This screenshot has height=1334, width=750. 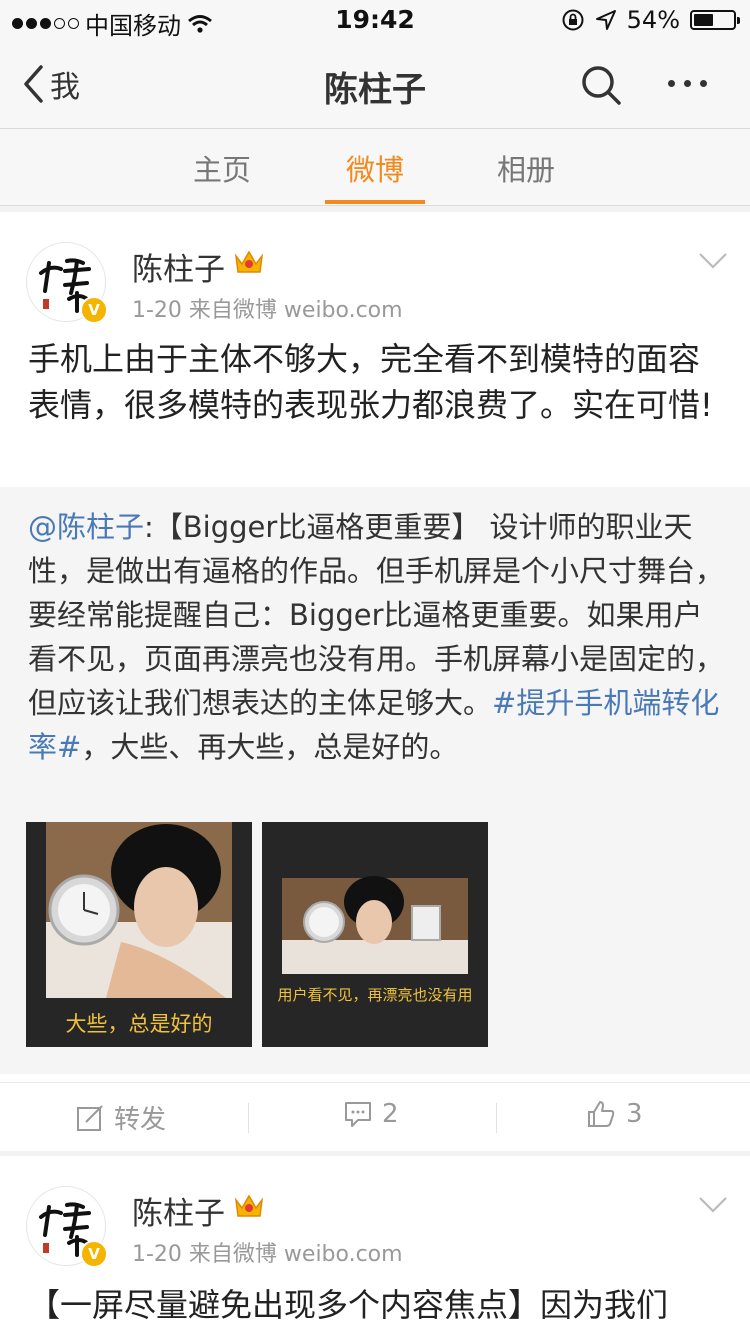 I want to click on search-icon, so click(x=601, y=85).